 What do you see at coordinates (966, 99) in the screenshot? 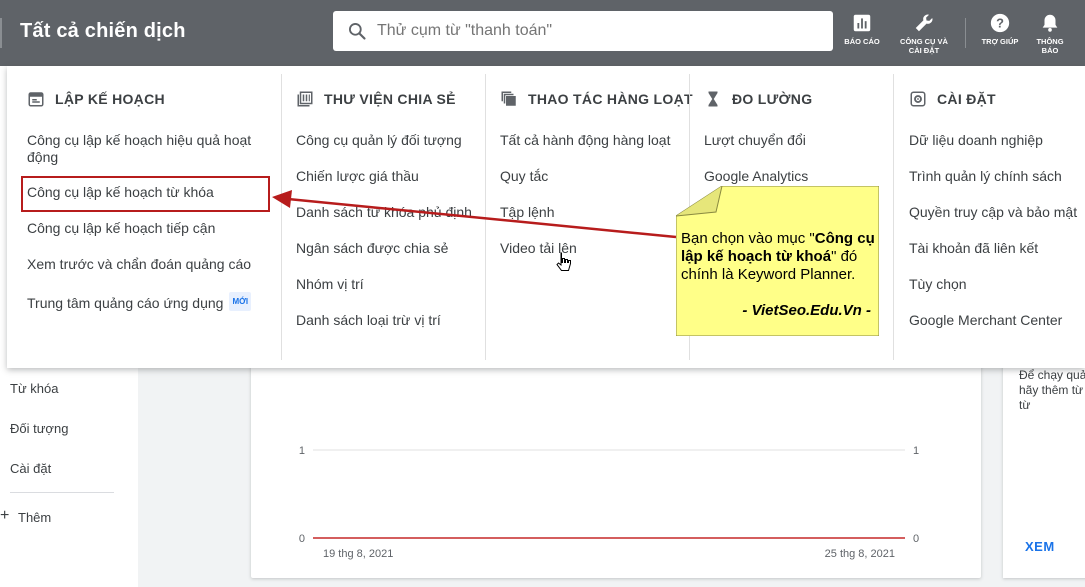
I see `settings-heading-label: CÀI ĐẶT` at bounding box center [966, 99].